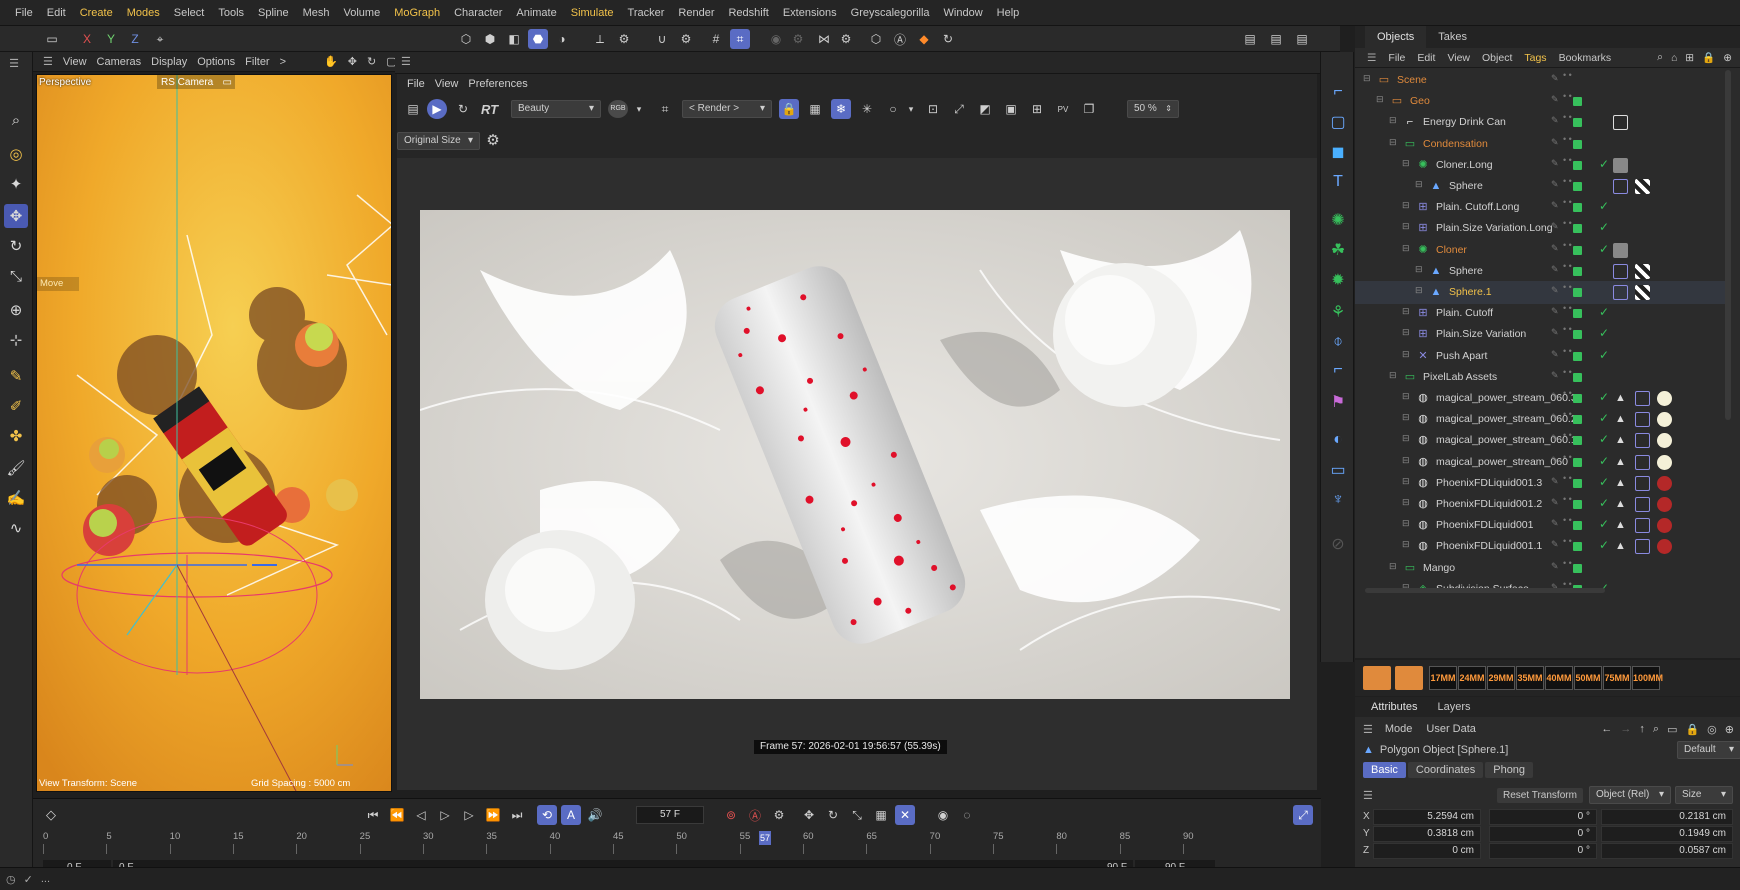 Image resolution: width=1740 pixels, height=890 pixels. I want to click on menu-character: Character, so click(478, 13).